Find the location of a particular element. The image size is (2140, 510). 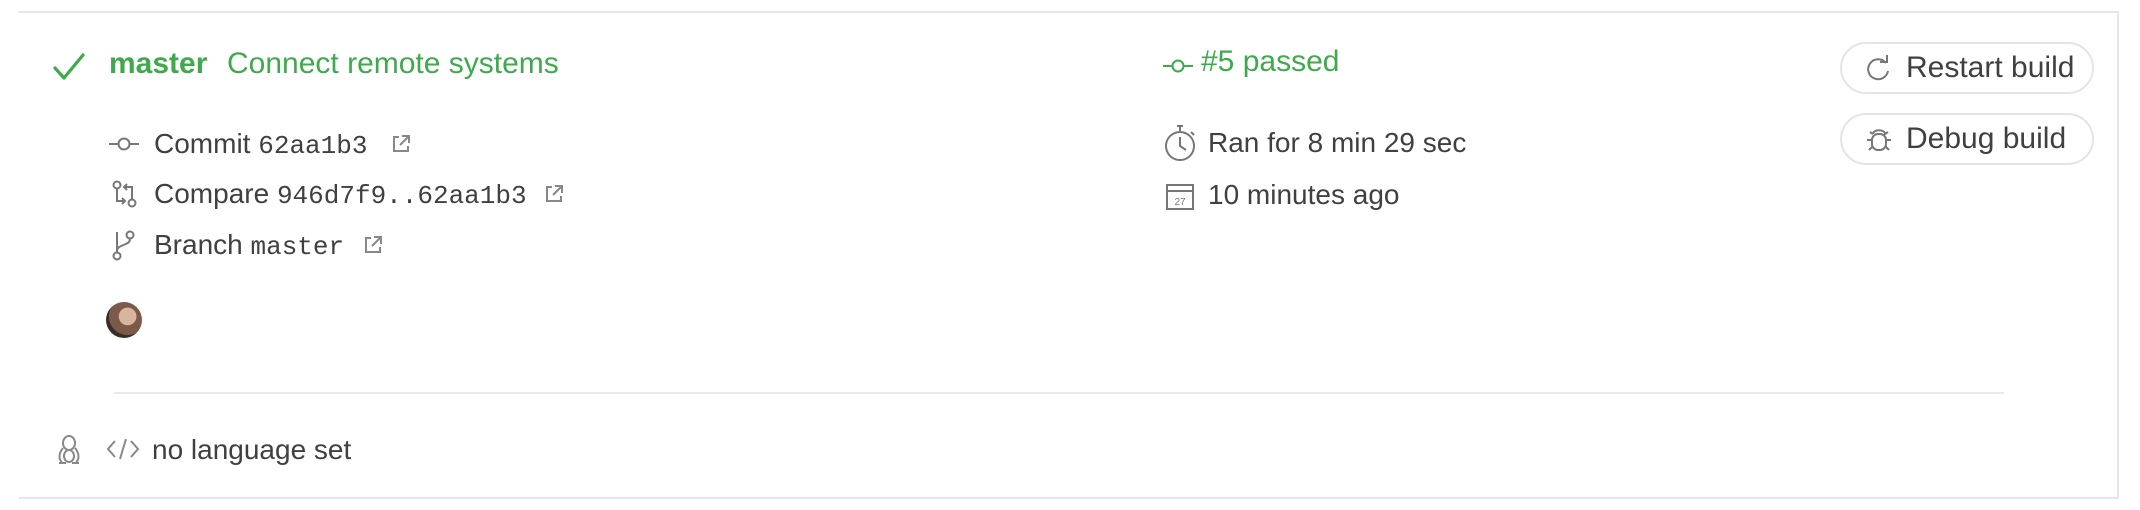

compare-link: Compare 946d7f9..62aa1b3 is located at coordinates (340, 195).